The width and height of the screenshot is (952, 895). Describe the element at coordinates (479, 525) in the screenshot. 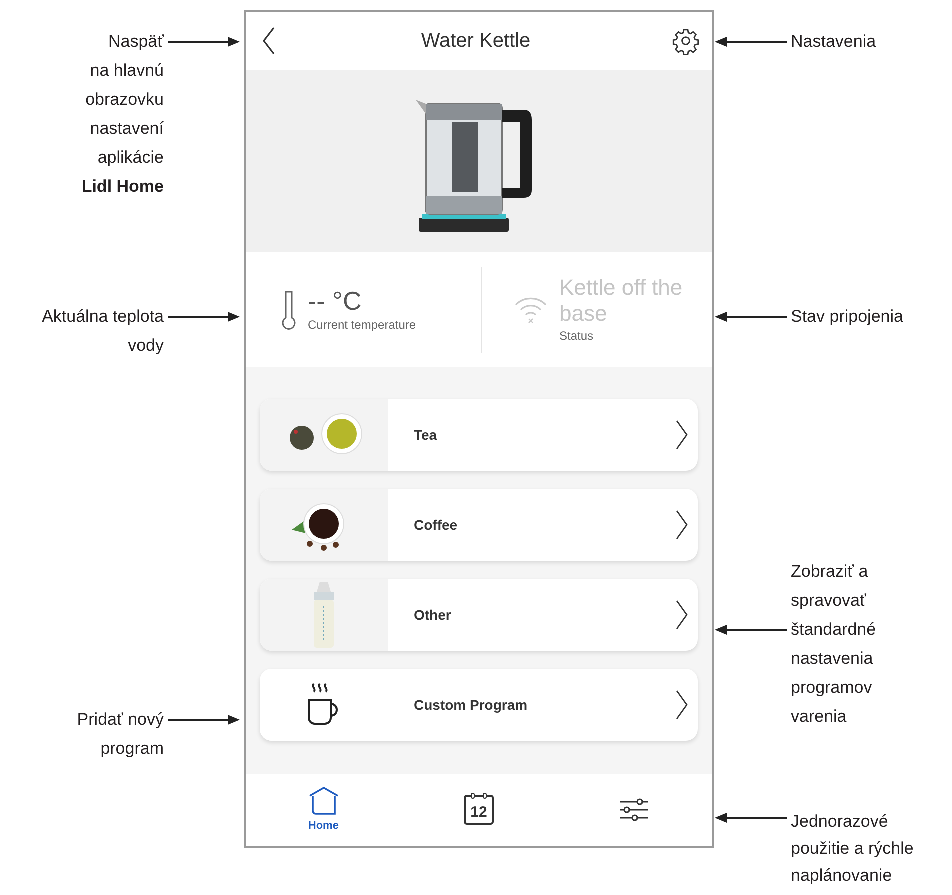

I see `program-card: Coffee` at that location.